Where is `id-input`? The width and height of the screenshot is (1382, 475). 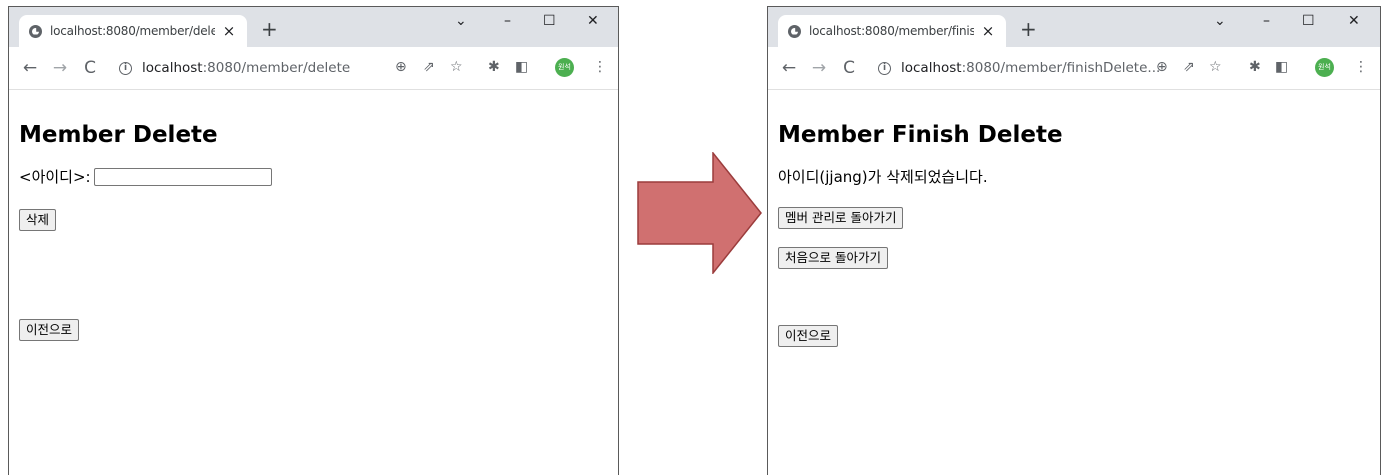 id-input is located at coordinates (182, 176).